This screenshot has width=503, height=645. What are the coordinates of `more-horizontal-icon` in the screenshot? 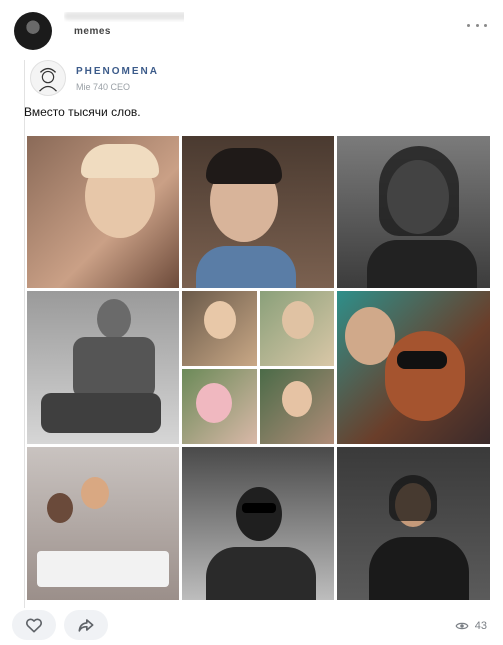 It's located at (477, 27).